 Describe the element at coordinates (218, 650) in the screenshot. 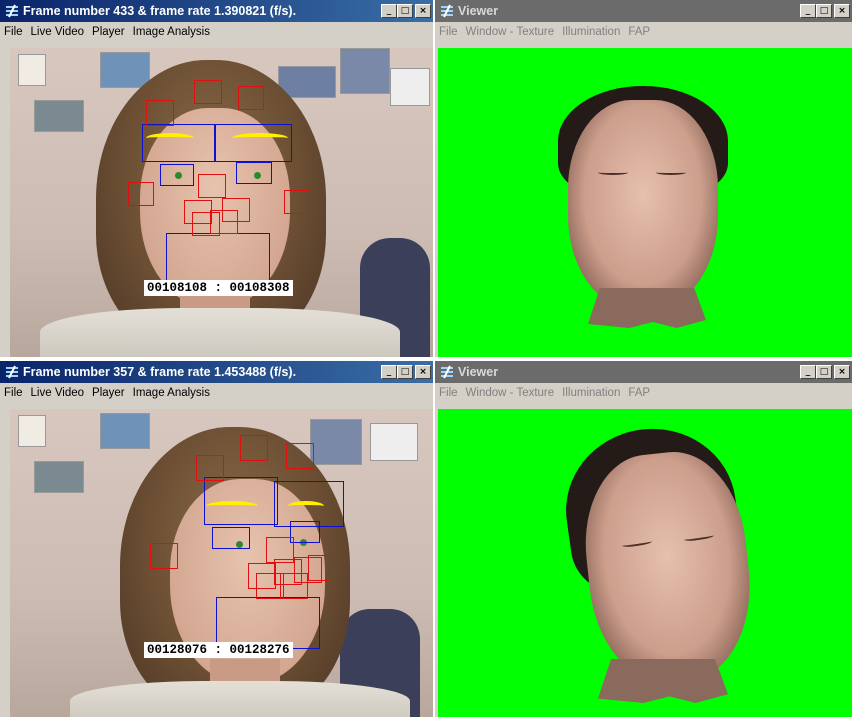

I see `timecode-label: 00128076 : 00128276` at that location.